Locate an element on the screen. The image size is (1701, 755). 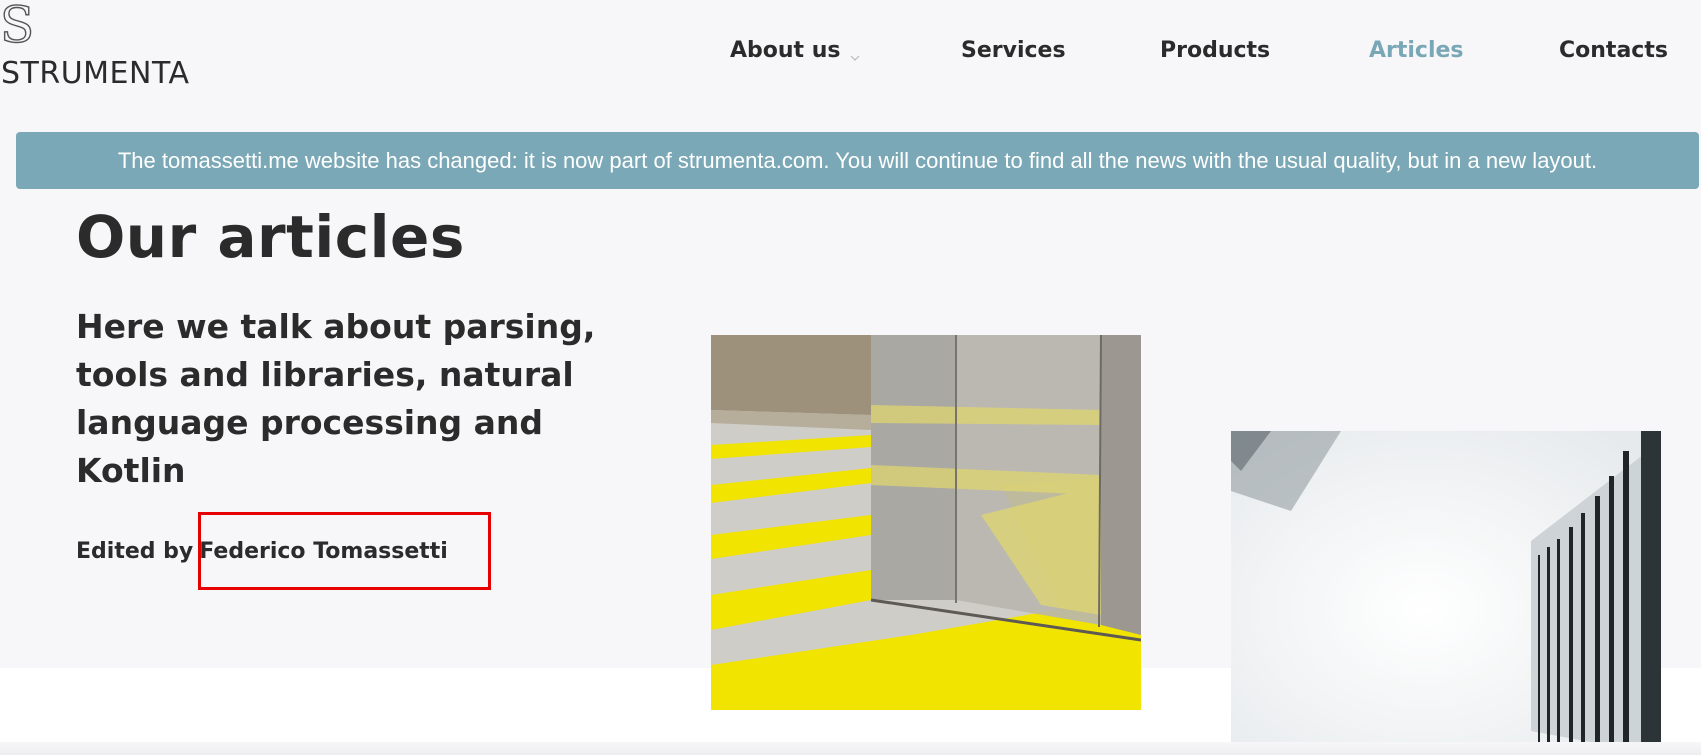
nav-item-contacts: Contacts is located at coordinates (1613, 51).